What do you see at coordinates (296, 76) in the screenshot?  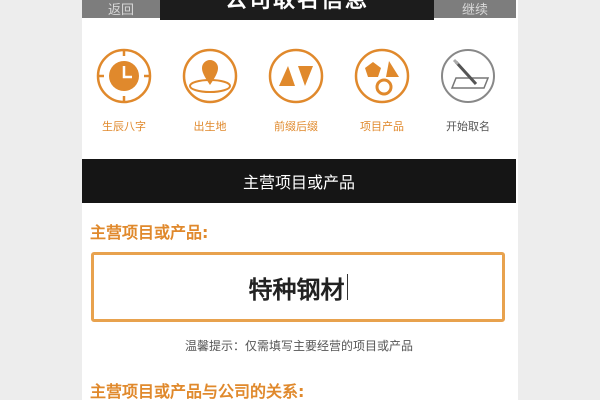 I see `triangles-icon` at bounding box center [296, 76].